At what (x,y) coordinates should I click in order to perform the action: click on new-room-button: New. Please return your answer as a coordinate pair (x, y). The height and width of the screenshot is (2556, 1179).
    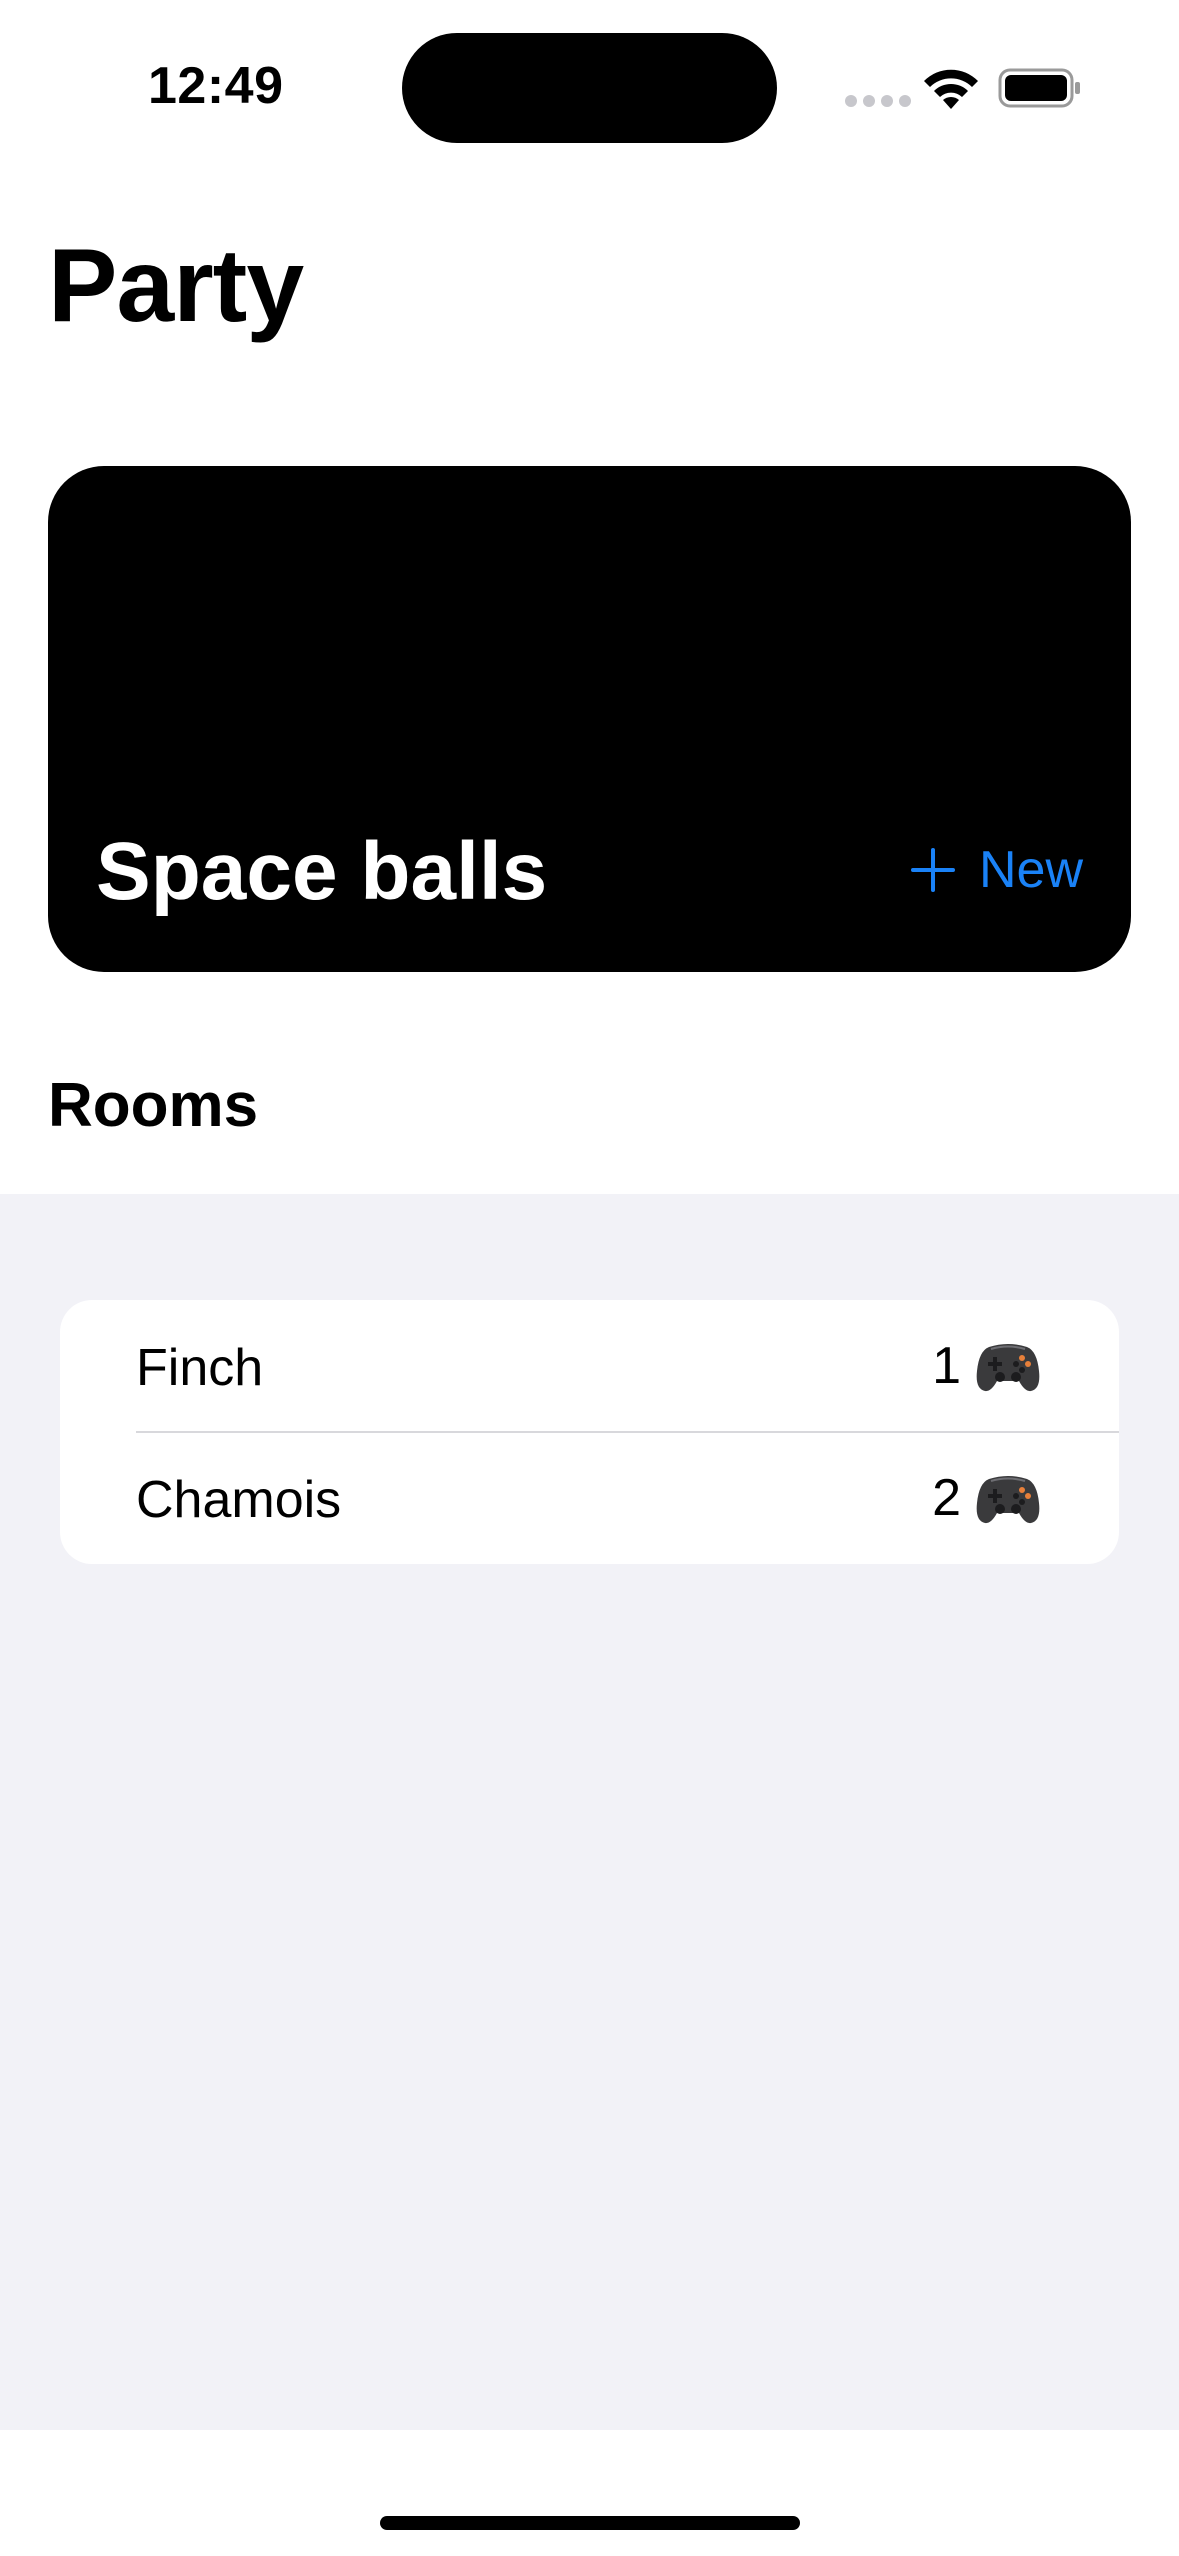
    Looking at the image, I should click on (996, 870).